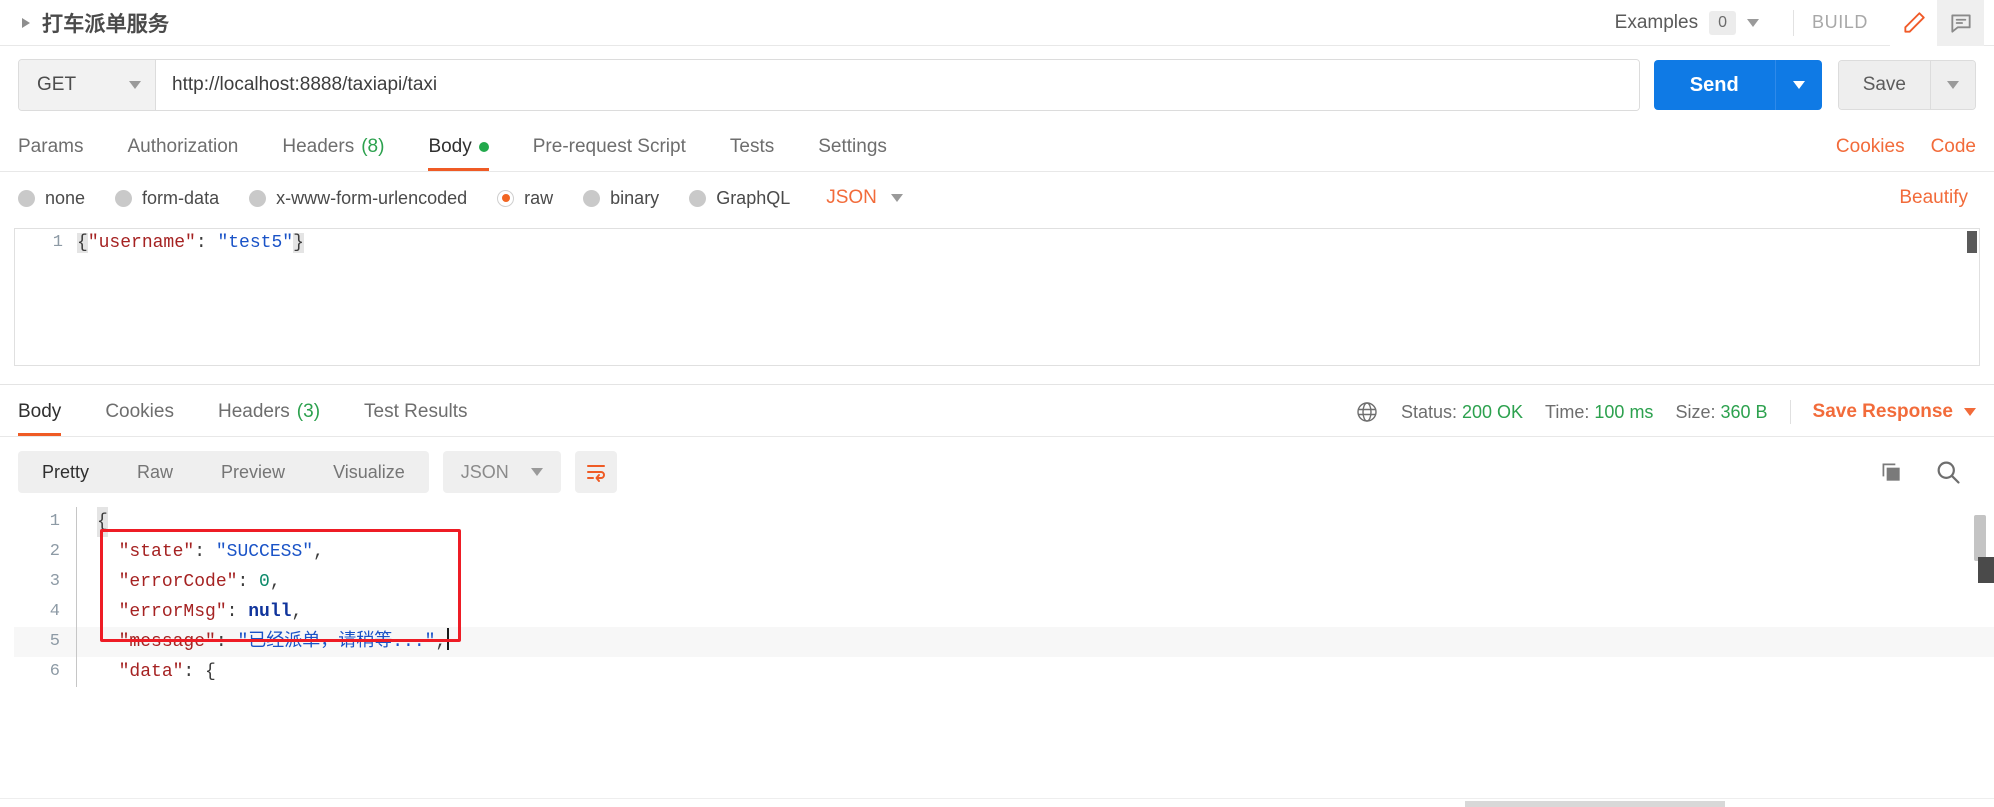  I want to click on tab-authorization: Authorization, so click(182, 153).